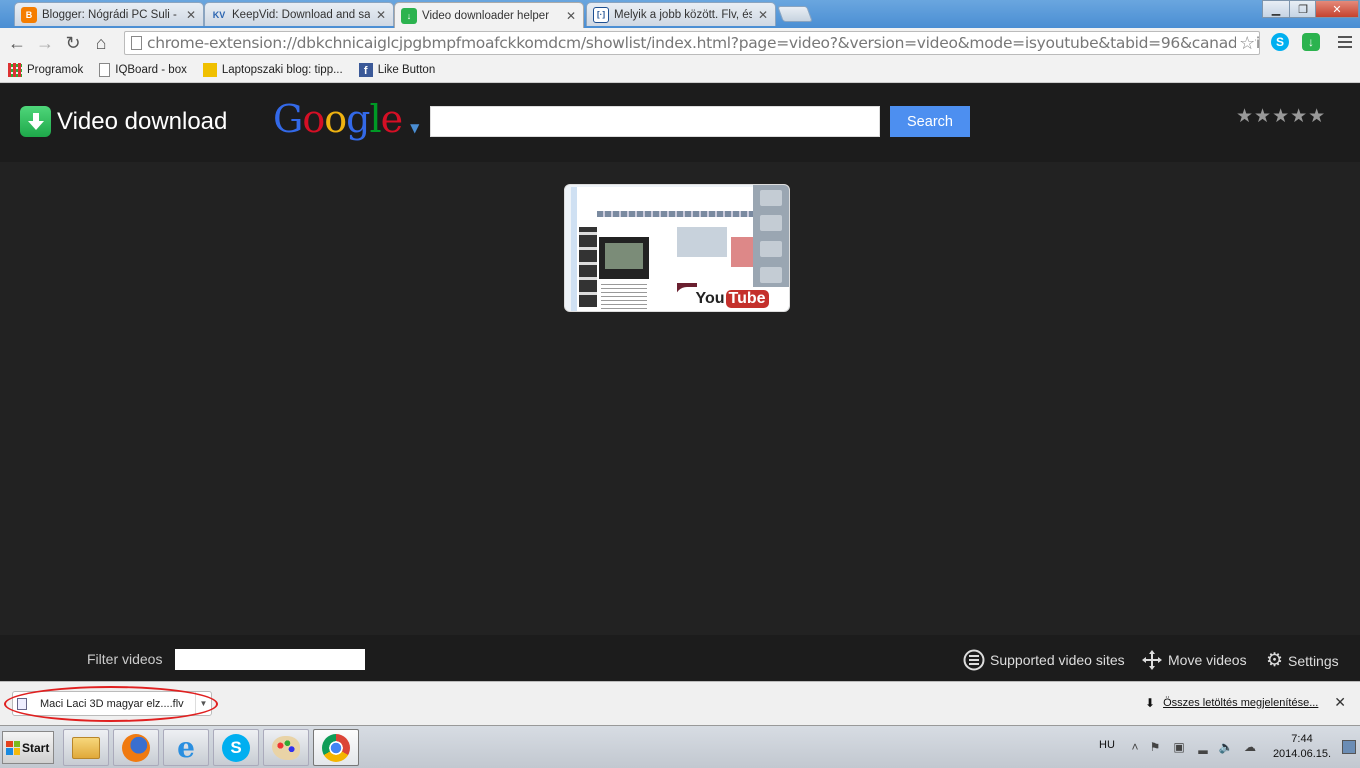  What do you see at coordinates (86, 747) in the screenshot?
I see `file-explorer-icon` at bounding box center [86, 747].